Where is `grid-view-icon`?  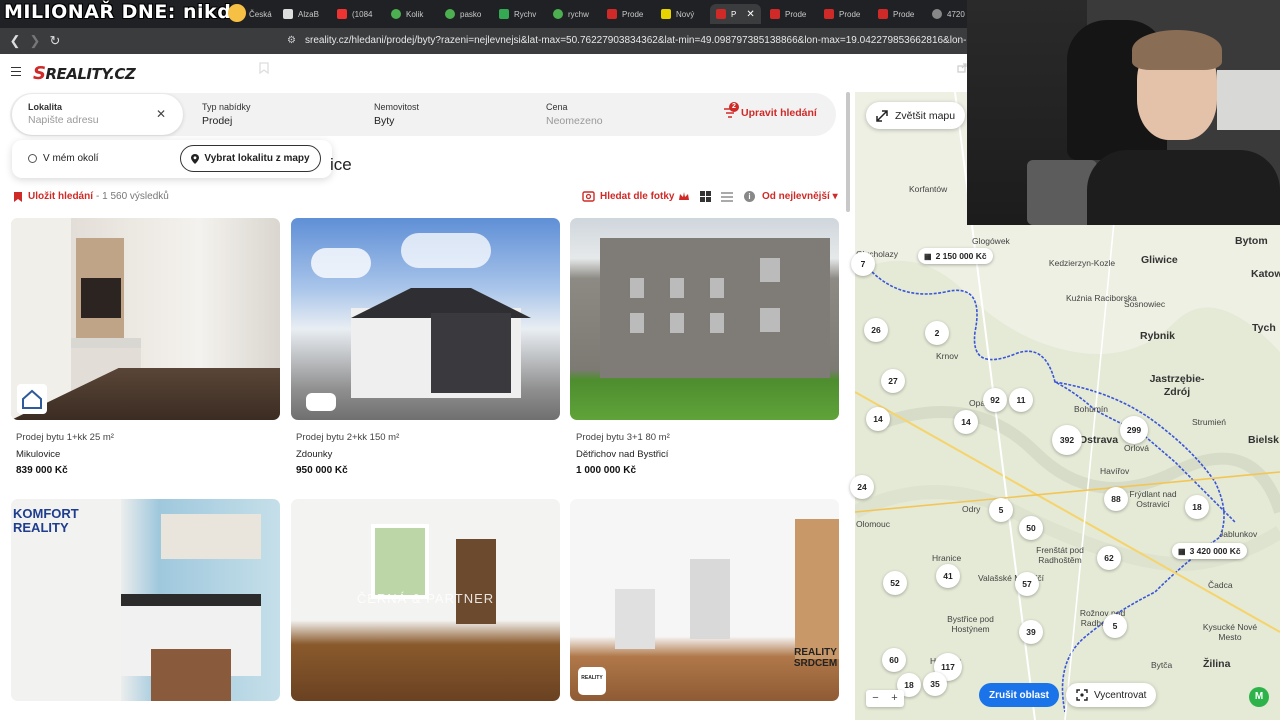
grid-view-icon is located at coordinates (705, 196).